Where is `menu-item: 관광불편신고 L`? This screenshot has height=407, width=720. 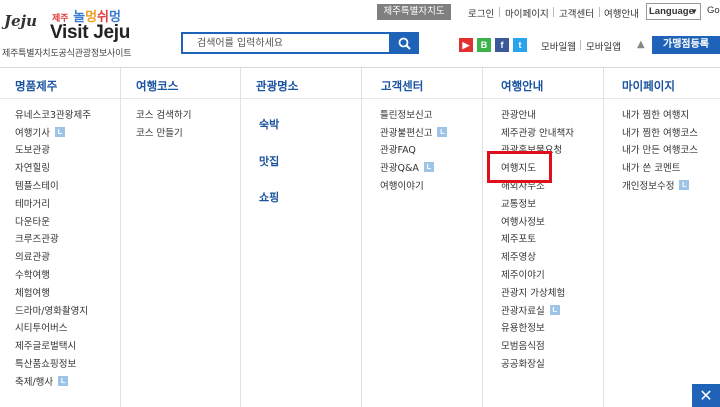 menu-item: 관광불편신고 L is located at coordinates (414, 132).